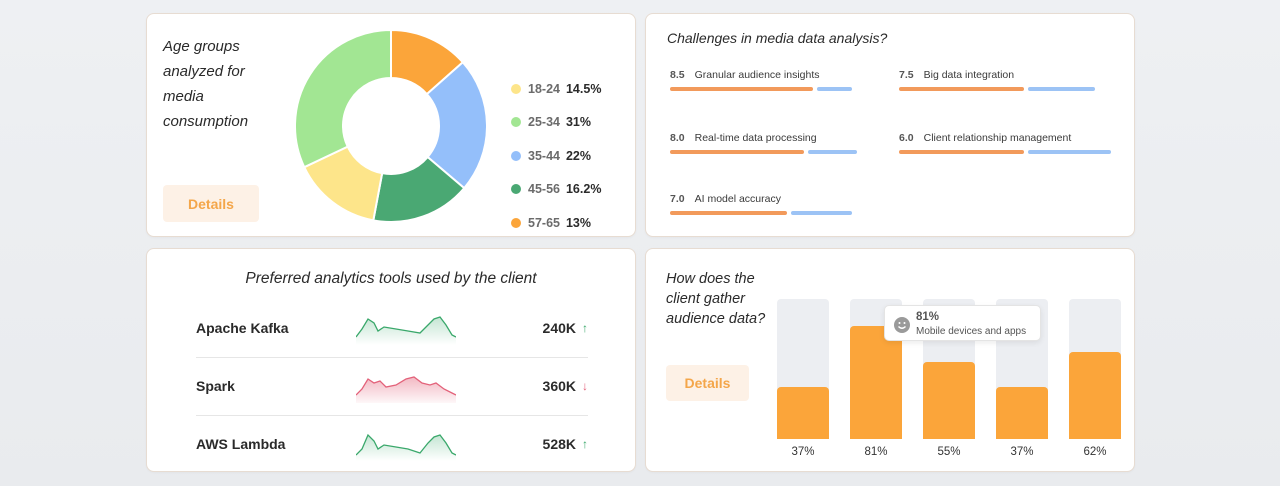 This screenshot has height=486, width=1280. Describe the element at coordinates (677, 199) in the screenshot. I see `challenge-score: 7.0` at that location.